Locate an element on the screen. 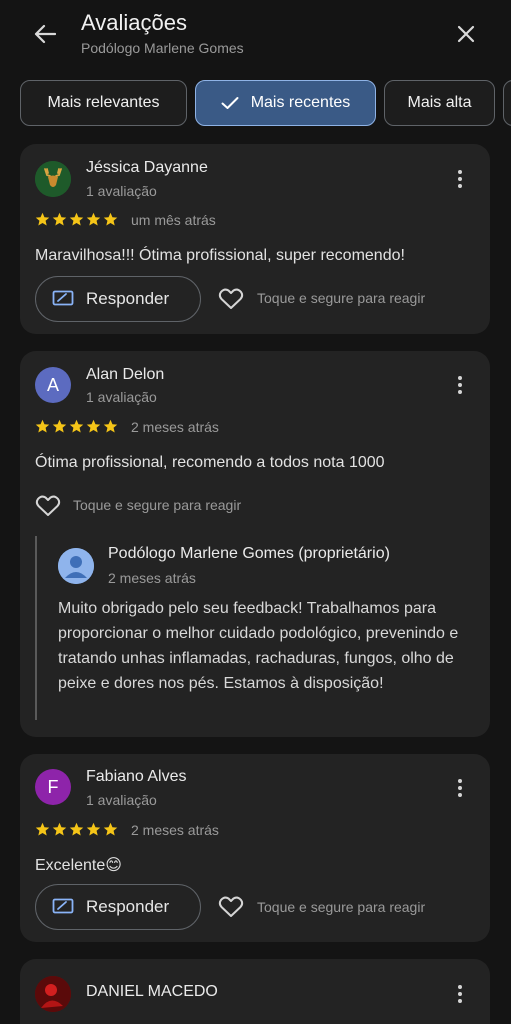 This screenshot has height=1024, width=511. deer-icon is located at coordinates (53, 179).